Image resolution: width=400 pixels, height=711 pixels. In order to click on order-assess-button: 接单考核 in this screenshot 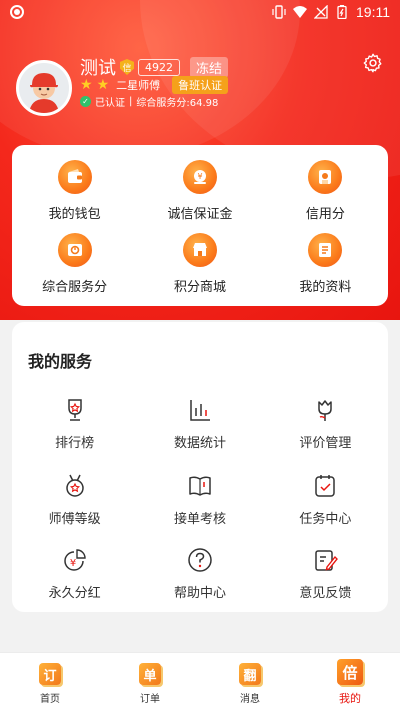, I will do `click(199, 499)`.